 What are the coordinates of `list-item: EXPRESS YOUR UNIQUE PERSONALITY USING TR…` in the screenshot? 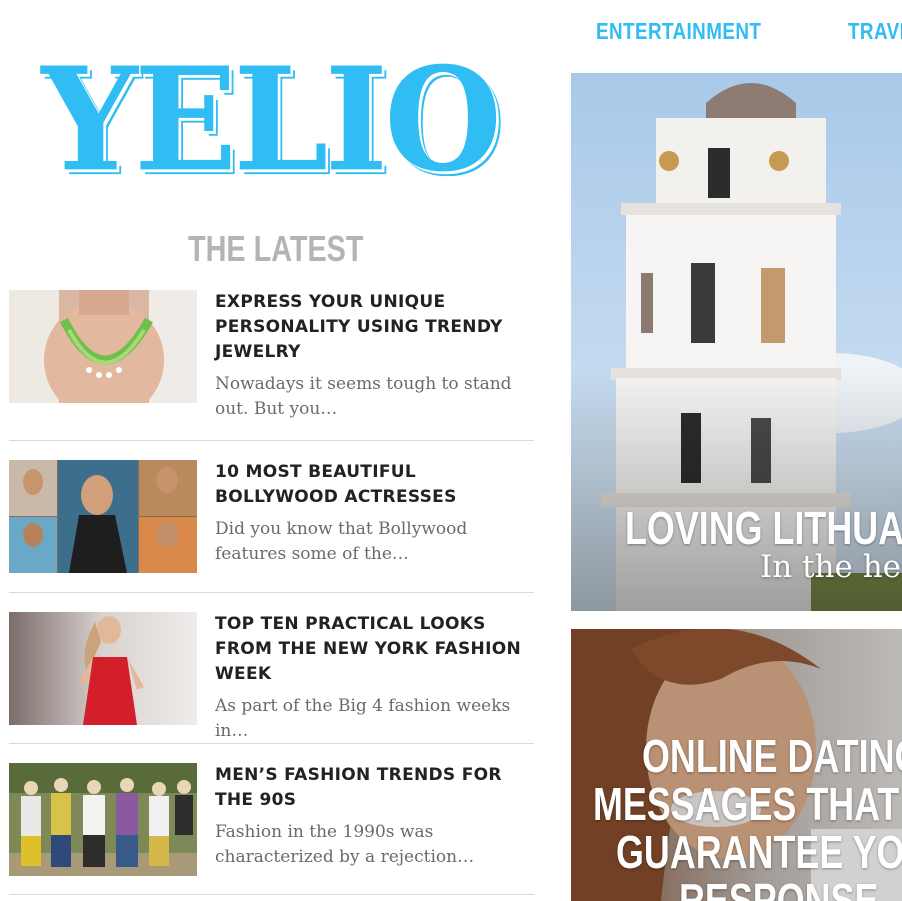 It's located at (271, 360).